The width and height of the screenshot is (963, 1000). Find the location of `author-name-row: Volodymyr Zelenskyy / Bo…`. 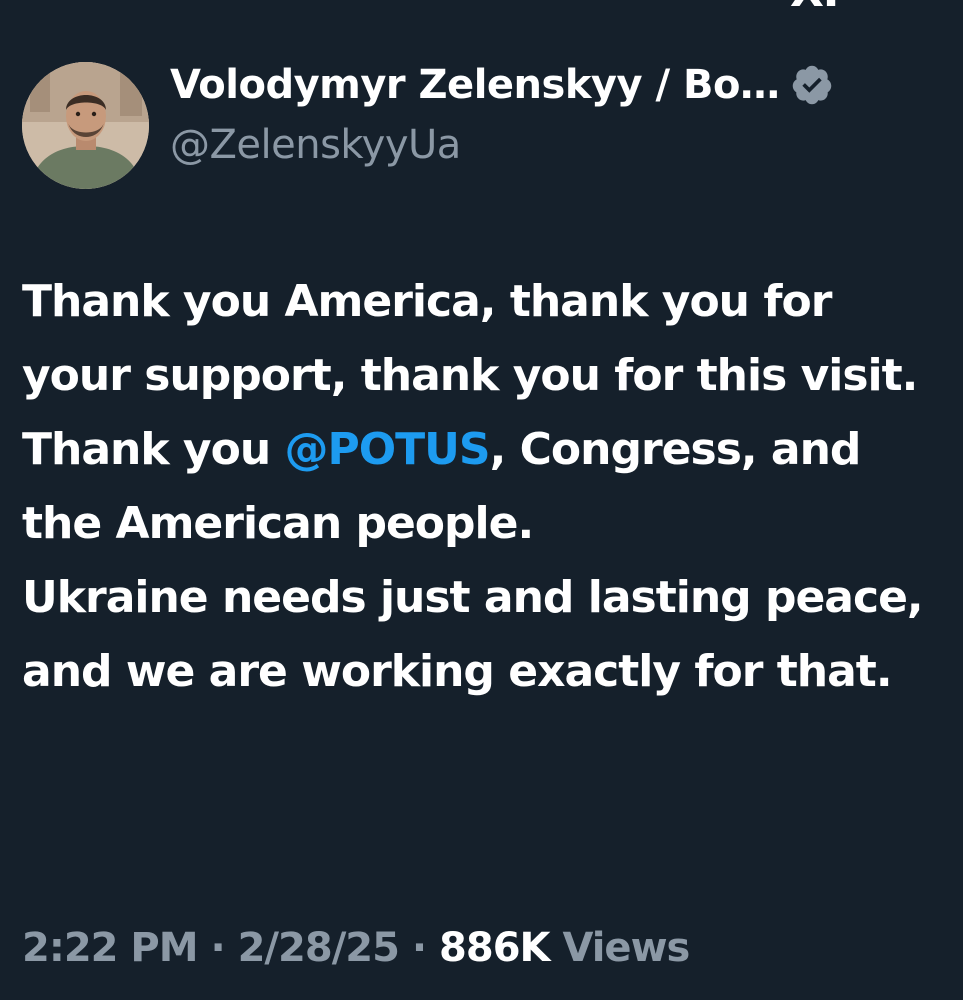

author-name-row: Volodymyr Zelenskyy / Bo… is located at coordinates (502, 85).